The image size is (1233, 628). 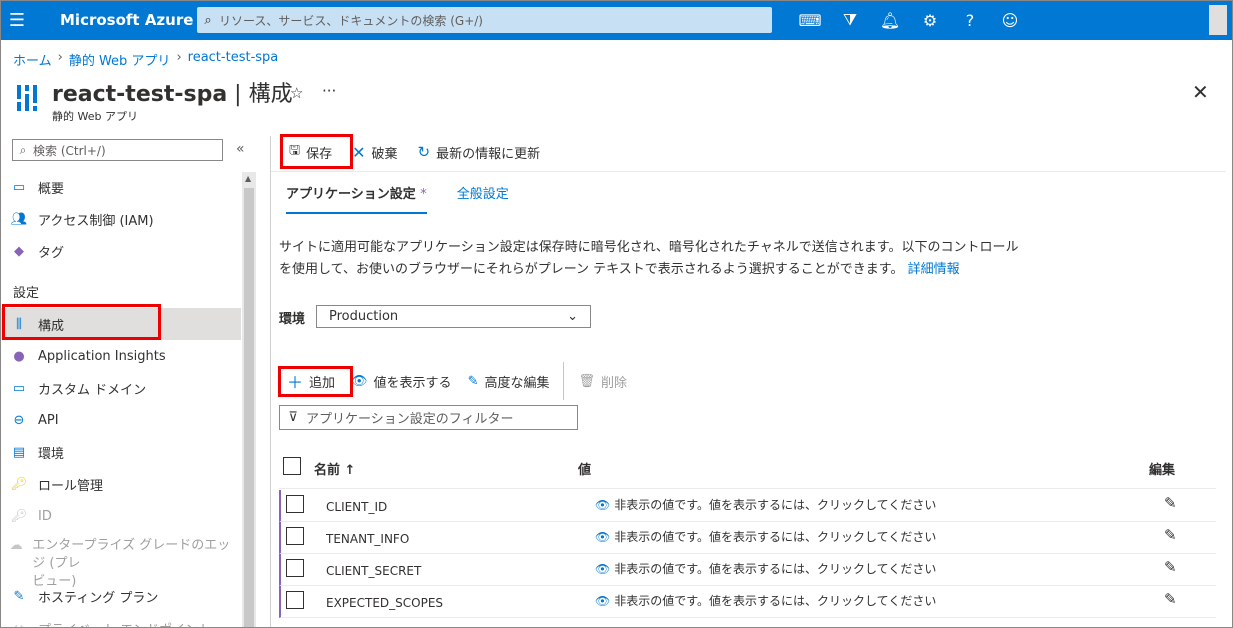 What do you see at coordinates (81, 322) in the screenshot?
I see `highlight-box-config` at bounding box center [81, 322].